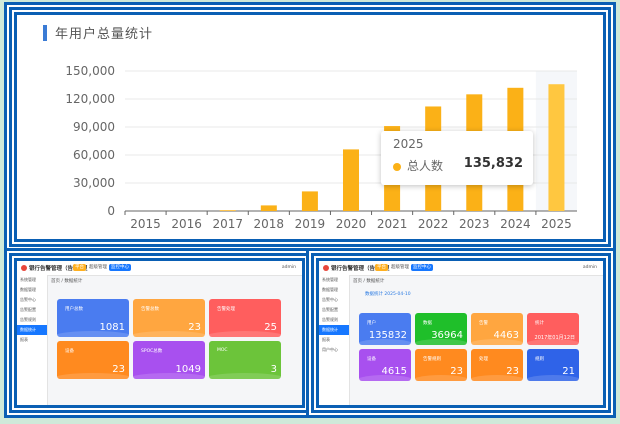 The image size is (620, 424). I want to click on bar-2020, so click(351, 180).